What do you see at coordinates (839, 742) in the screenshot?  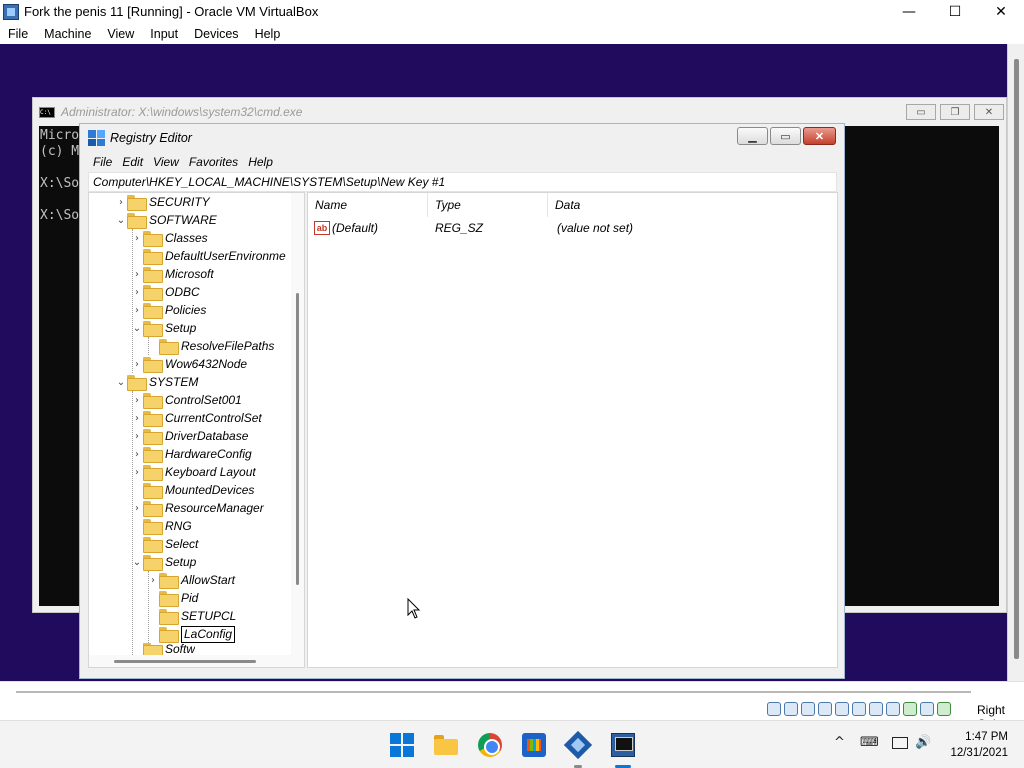 I see `tray-chevron-icon: ^` at bounding box center [839, 742].